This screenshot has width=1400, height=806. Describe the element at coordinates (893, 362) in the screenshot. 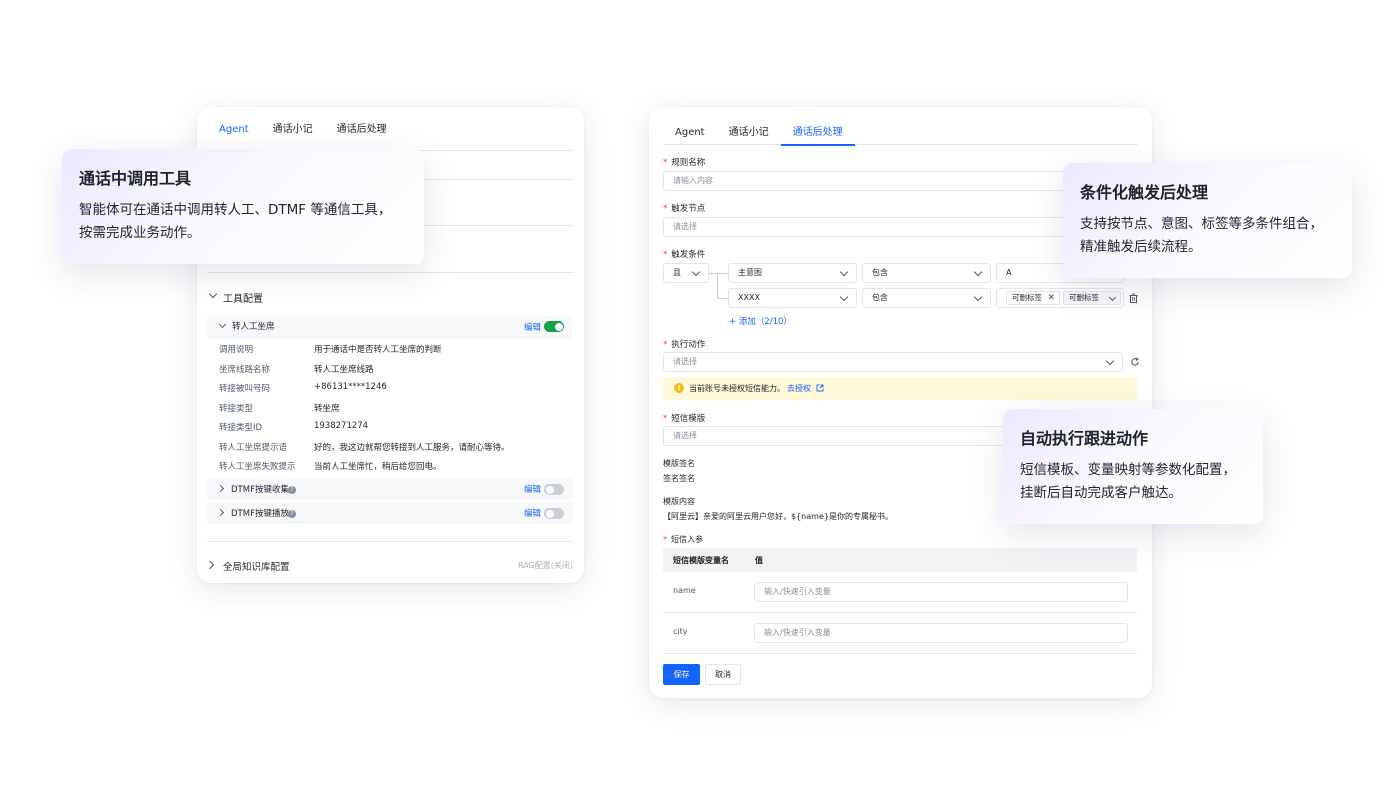

I see `action-select: 请选择` at that location.